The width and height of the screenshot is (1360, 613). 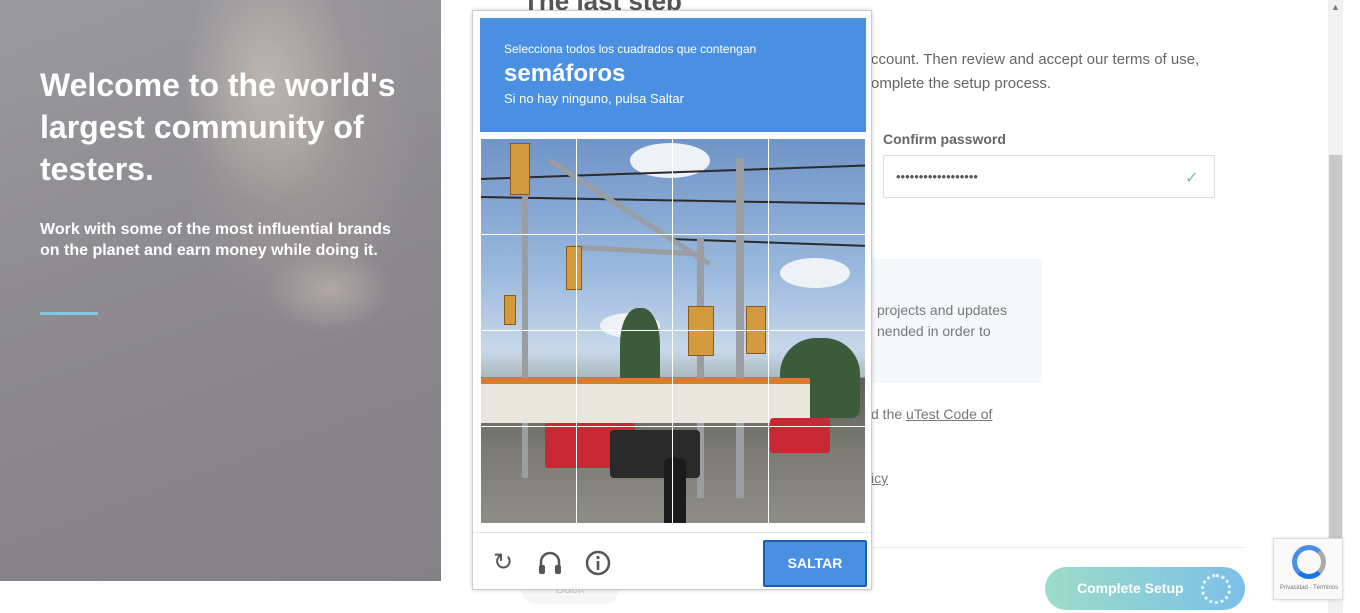 I want to click on recaptcha-logo-icon, so click(x=1309, y=562).